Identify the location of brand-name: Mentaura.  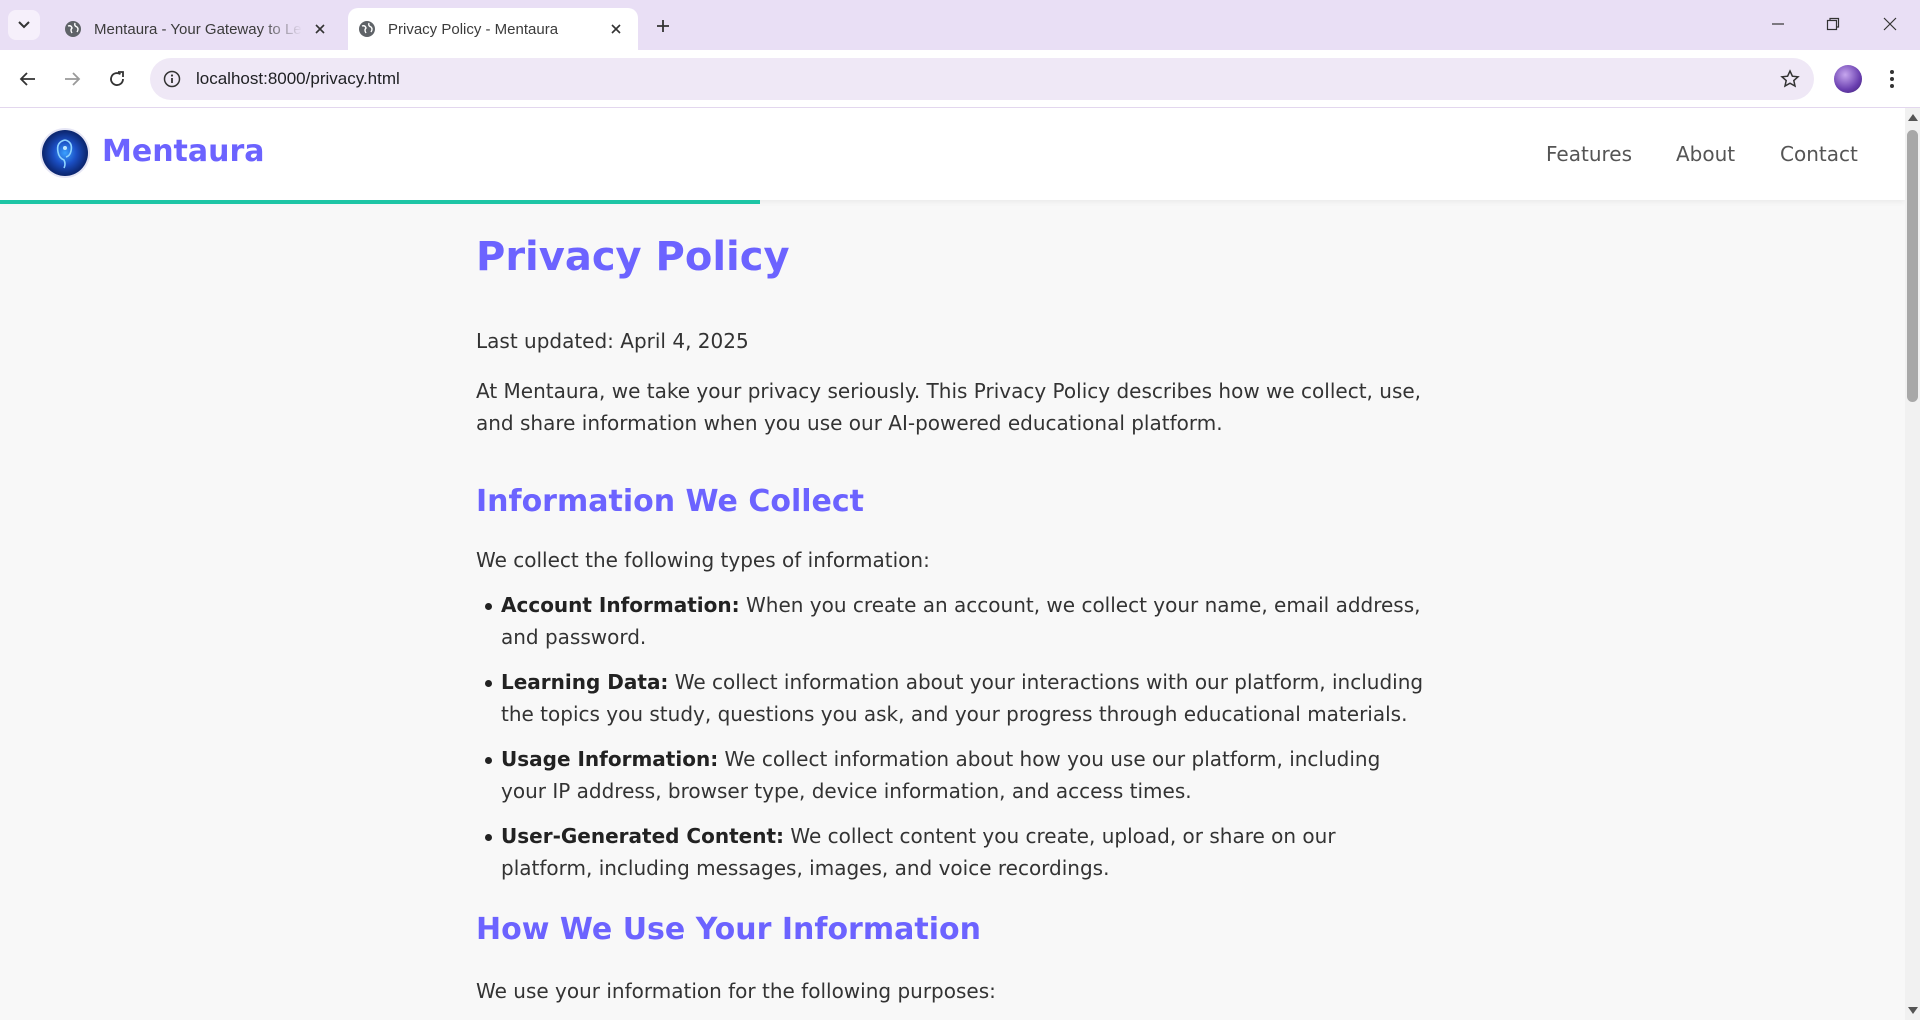
(183, 151).